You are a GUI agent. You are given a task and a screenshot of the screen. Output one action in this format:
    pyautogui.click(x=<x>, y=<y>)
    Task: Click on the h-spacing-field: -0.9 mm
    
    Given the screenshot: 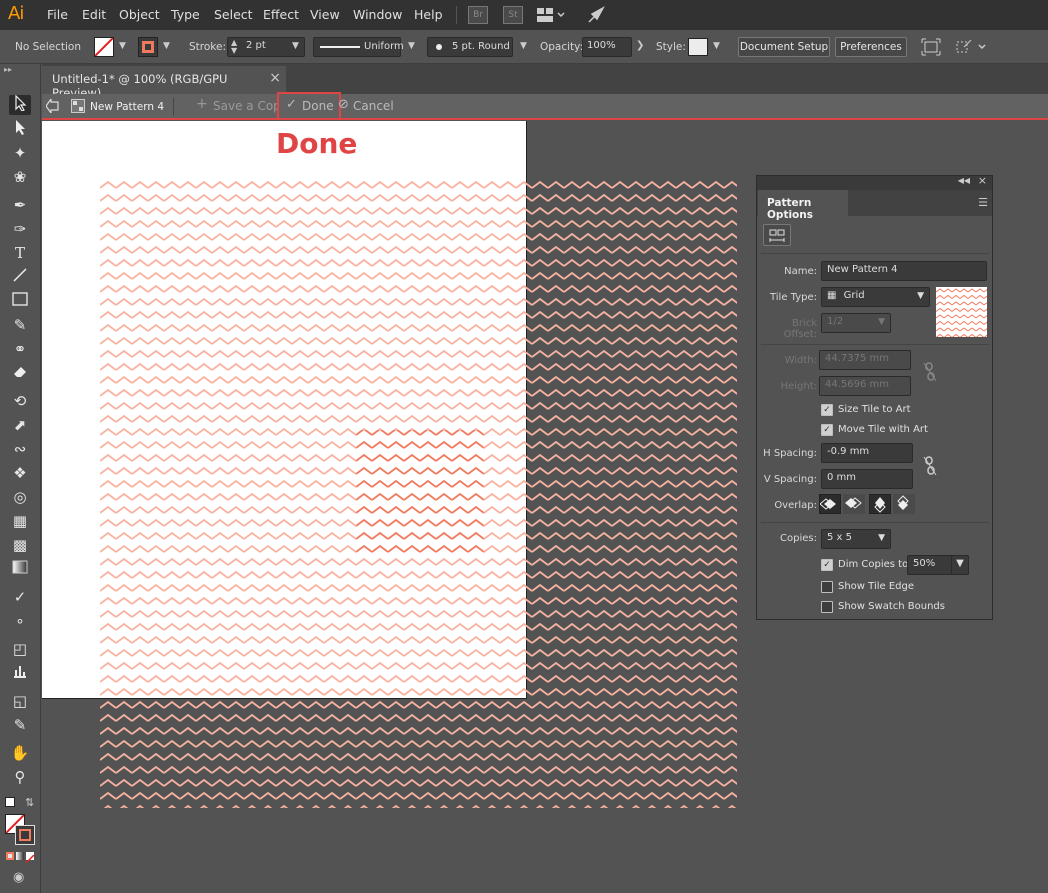 What is the action you would take?
    pyautogui.click(x=867, y=453)
    